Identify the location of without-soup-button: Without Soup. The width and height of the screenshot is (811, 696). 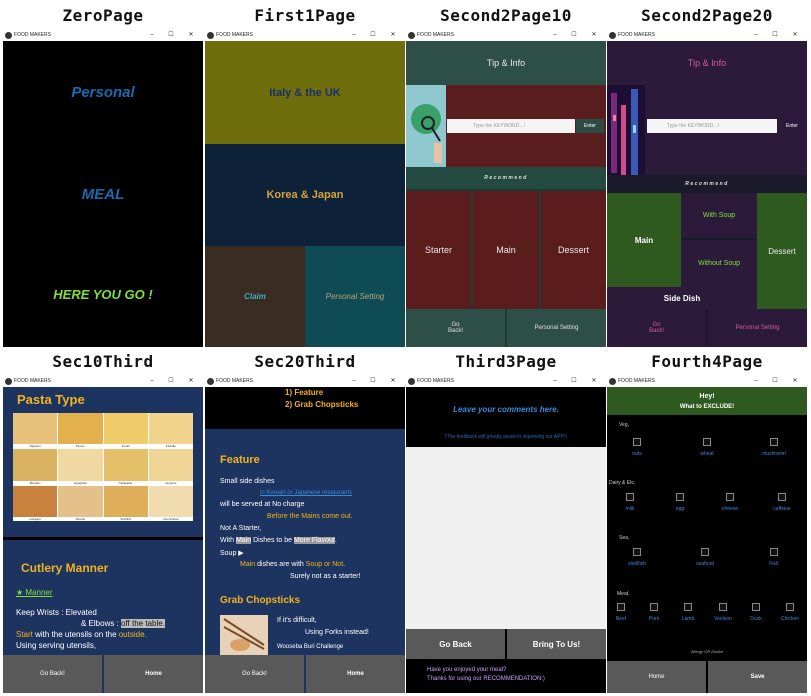
(719, 263).